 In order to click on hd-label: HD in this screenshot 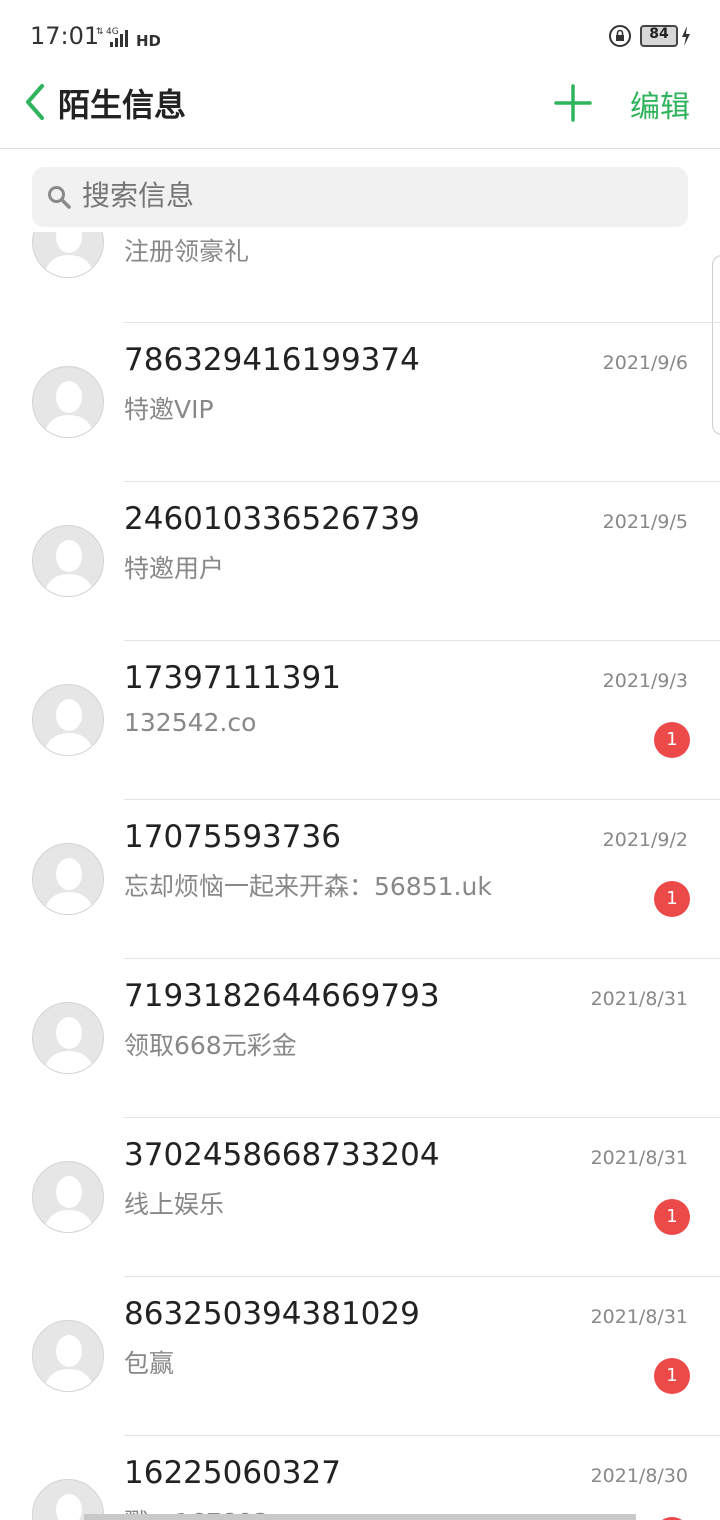, I will do `click(148, 41)`.